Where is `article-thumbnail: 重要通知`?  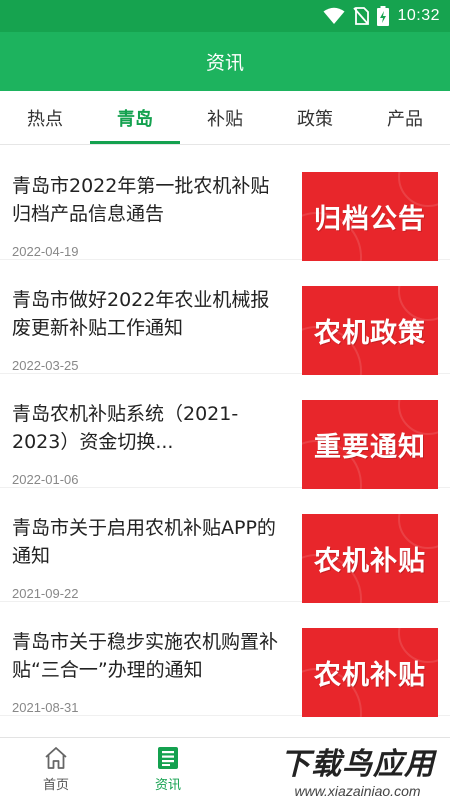 article-thumbnail: 重要通知 is located at coordinates (370, 444).